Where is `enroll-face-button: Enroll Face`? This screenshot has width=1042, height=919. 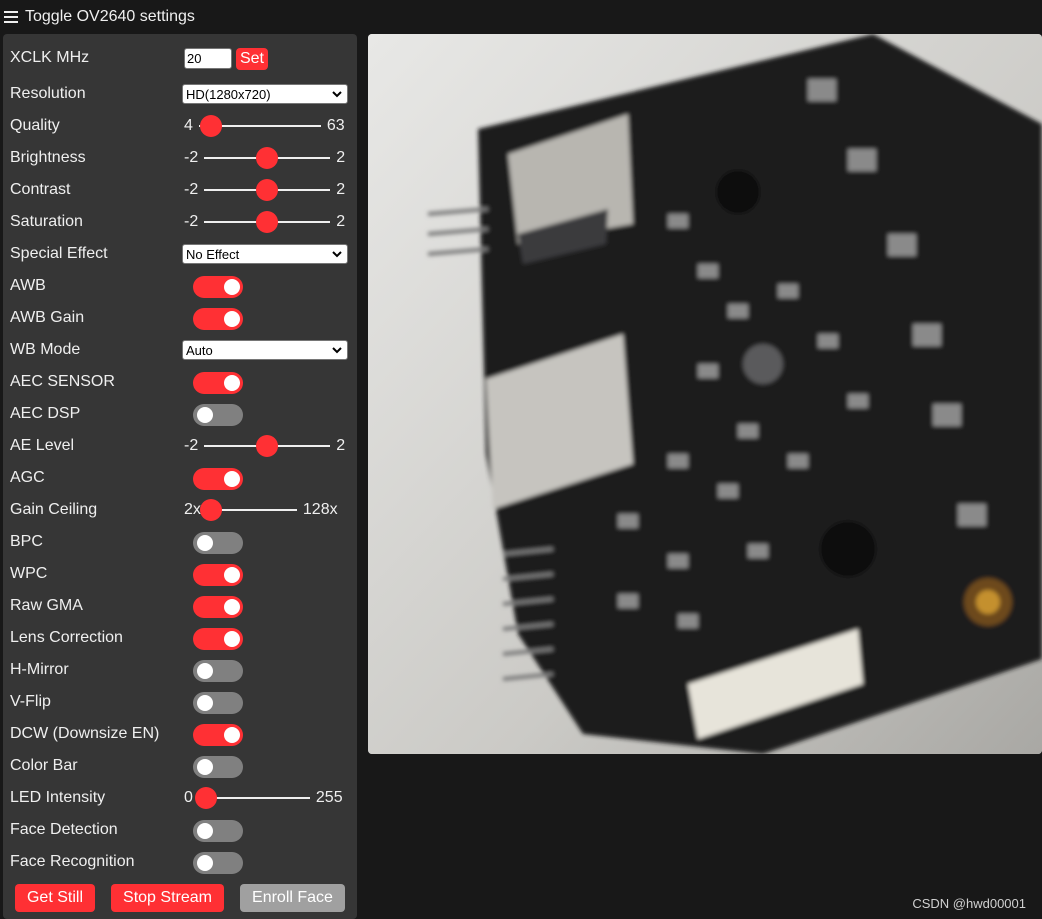 enroll-face-button: Enroll Face is located at coordinates (292, 898).